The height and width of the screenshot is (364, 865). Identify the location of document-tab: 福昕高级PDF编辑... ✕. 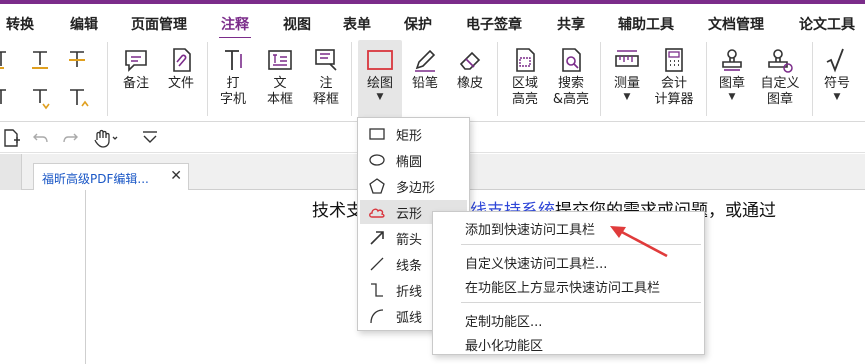
(111, 176).